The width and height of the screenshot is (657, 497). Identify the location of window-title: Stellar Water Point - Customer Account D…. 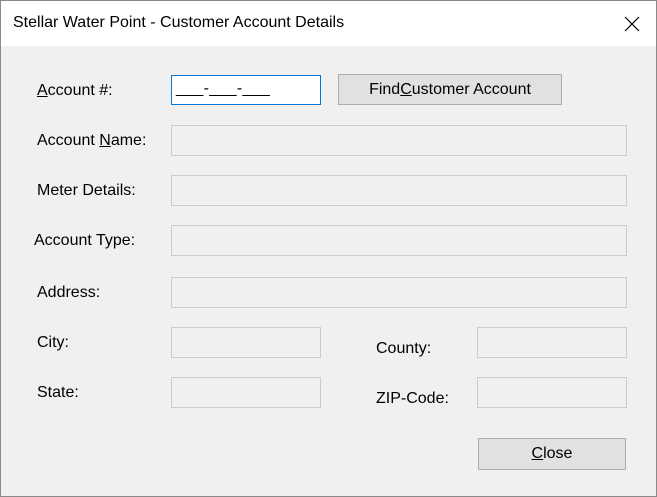
(179, 22).